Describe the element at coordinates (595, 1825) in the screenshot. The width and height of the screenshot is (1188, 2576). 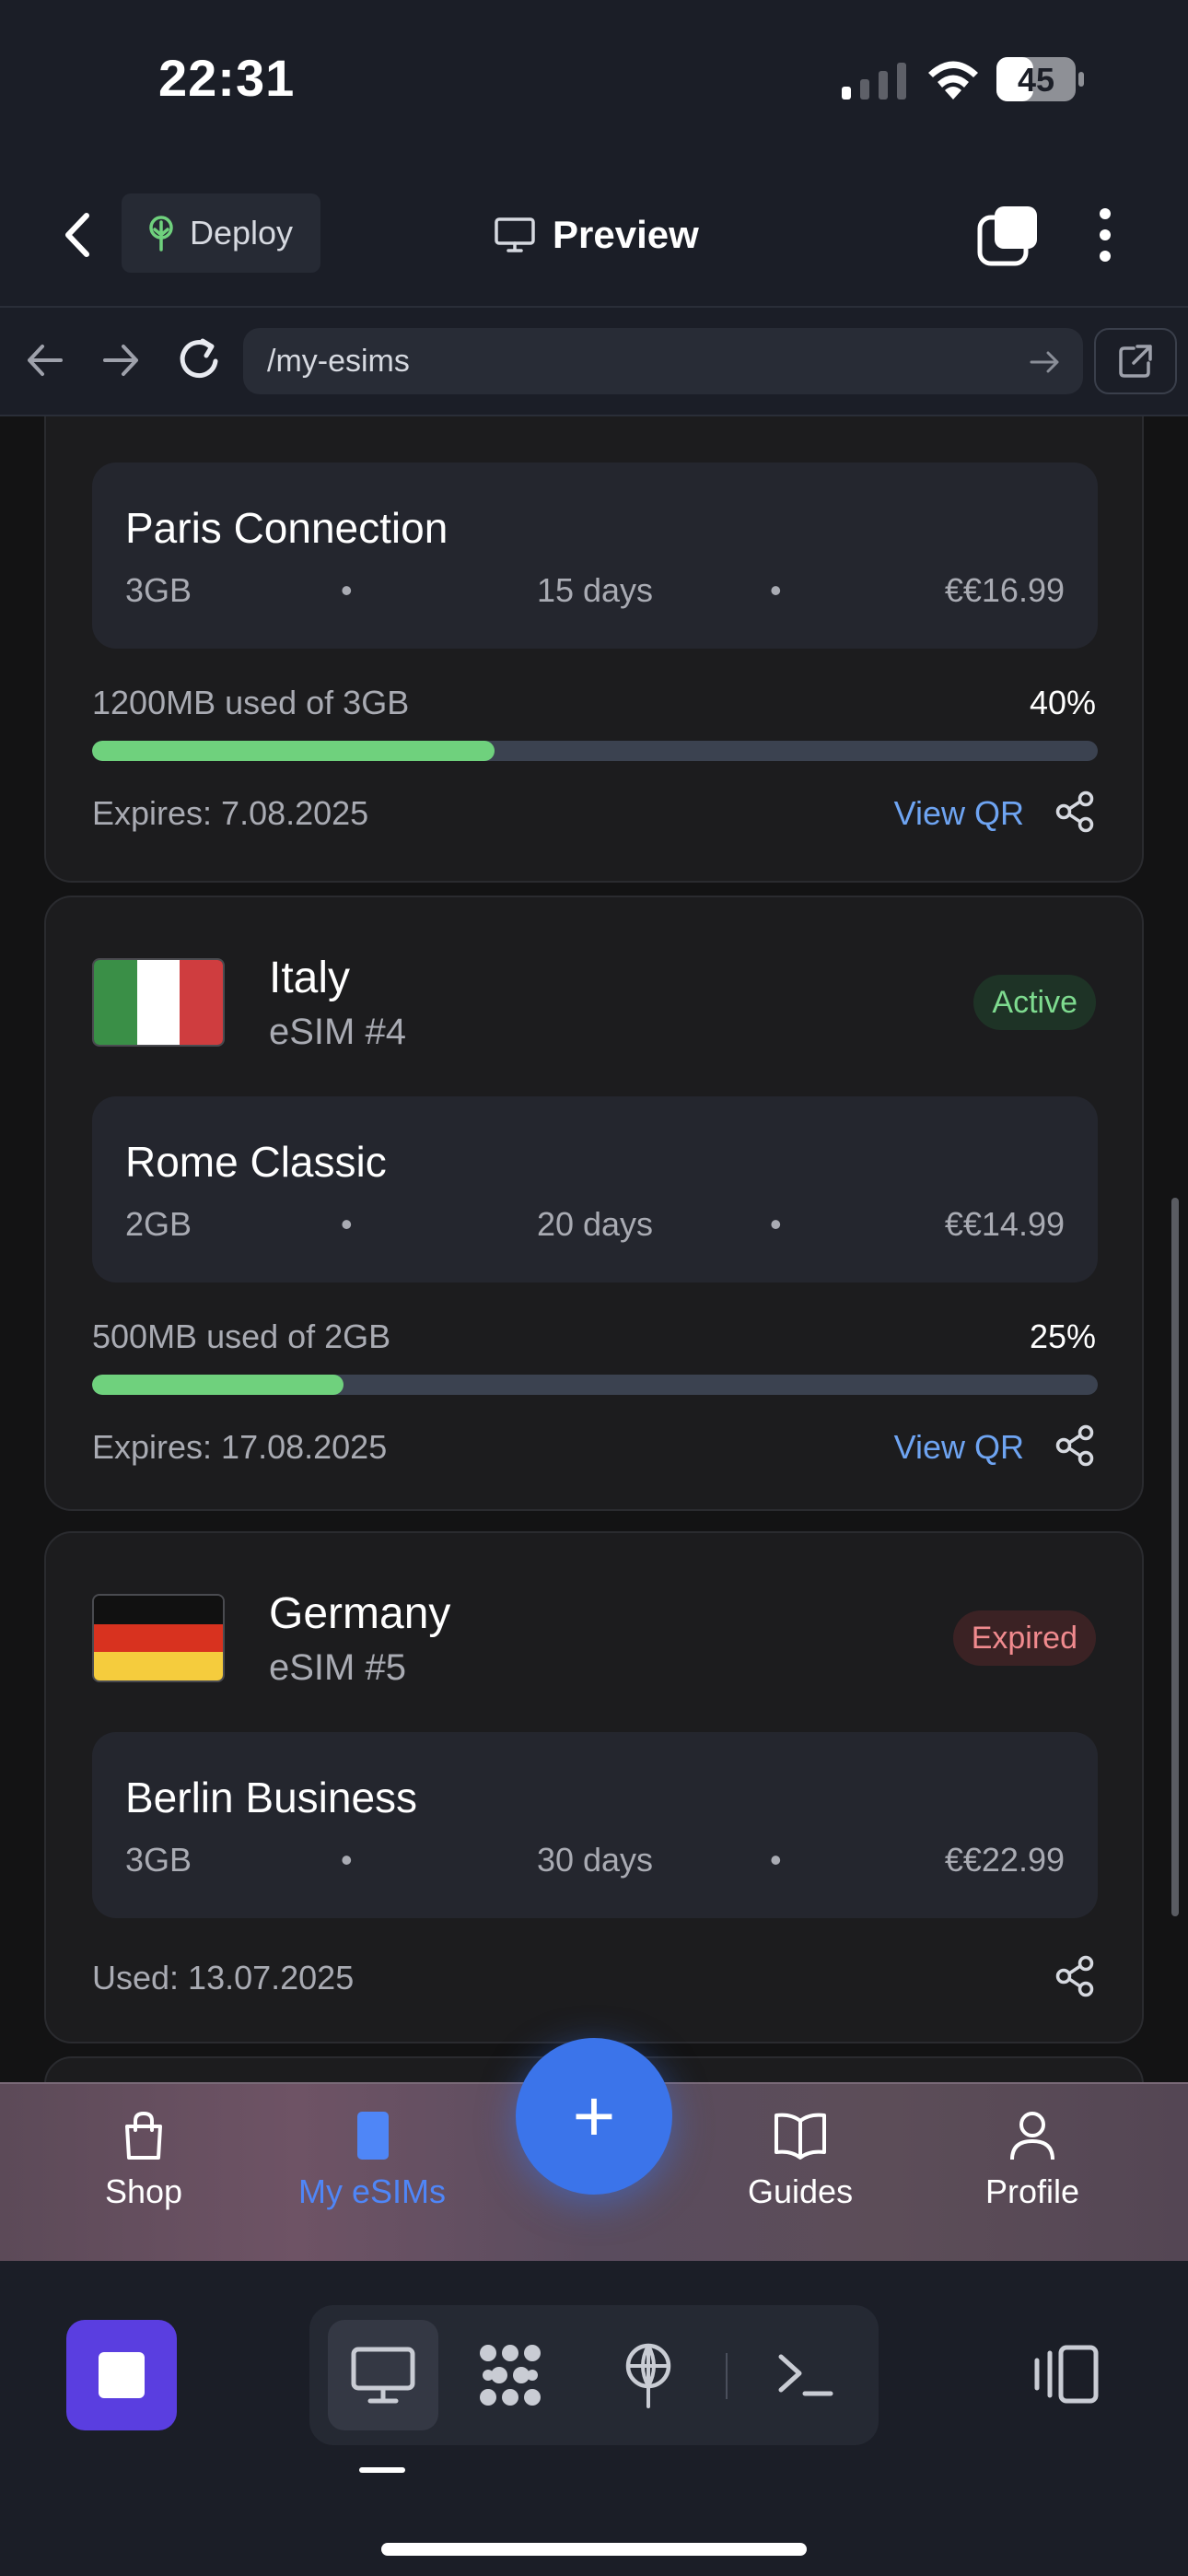
I see `plan-box: Berlin Business 3GB • 30 days • €€22.99` at that location.